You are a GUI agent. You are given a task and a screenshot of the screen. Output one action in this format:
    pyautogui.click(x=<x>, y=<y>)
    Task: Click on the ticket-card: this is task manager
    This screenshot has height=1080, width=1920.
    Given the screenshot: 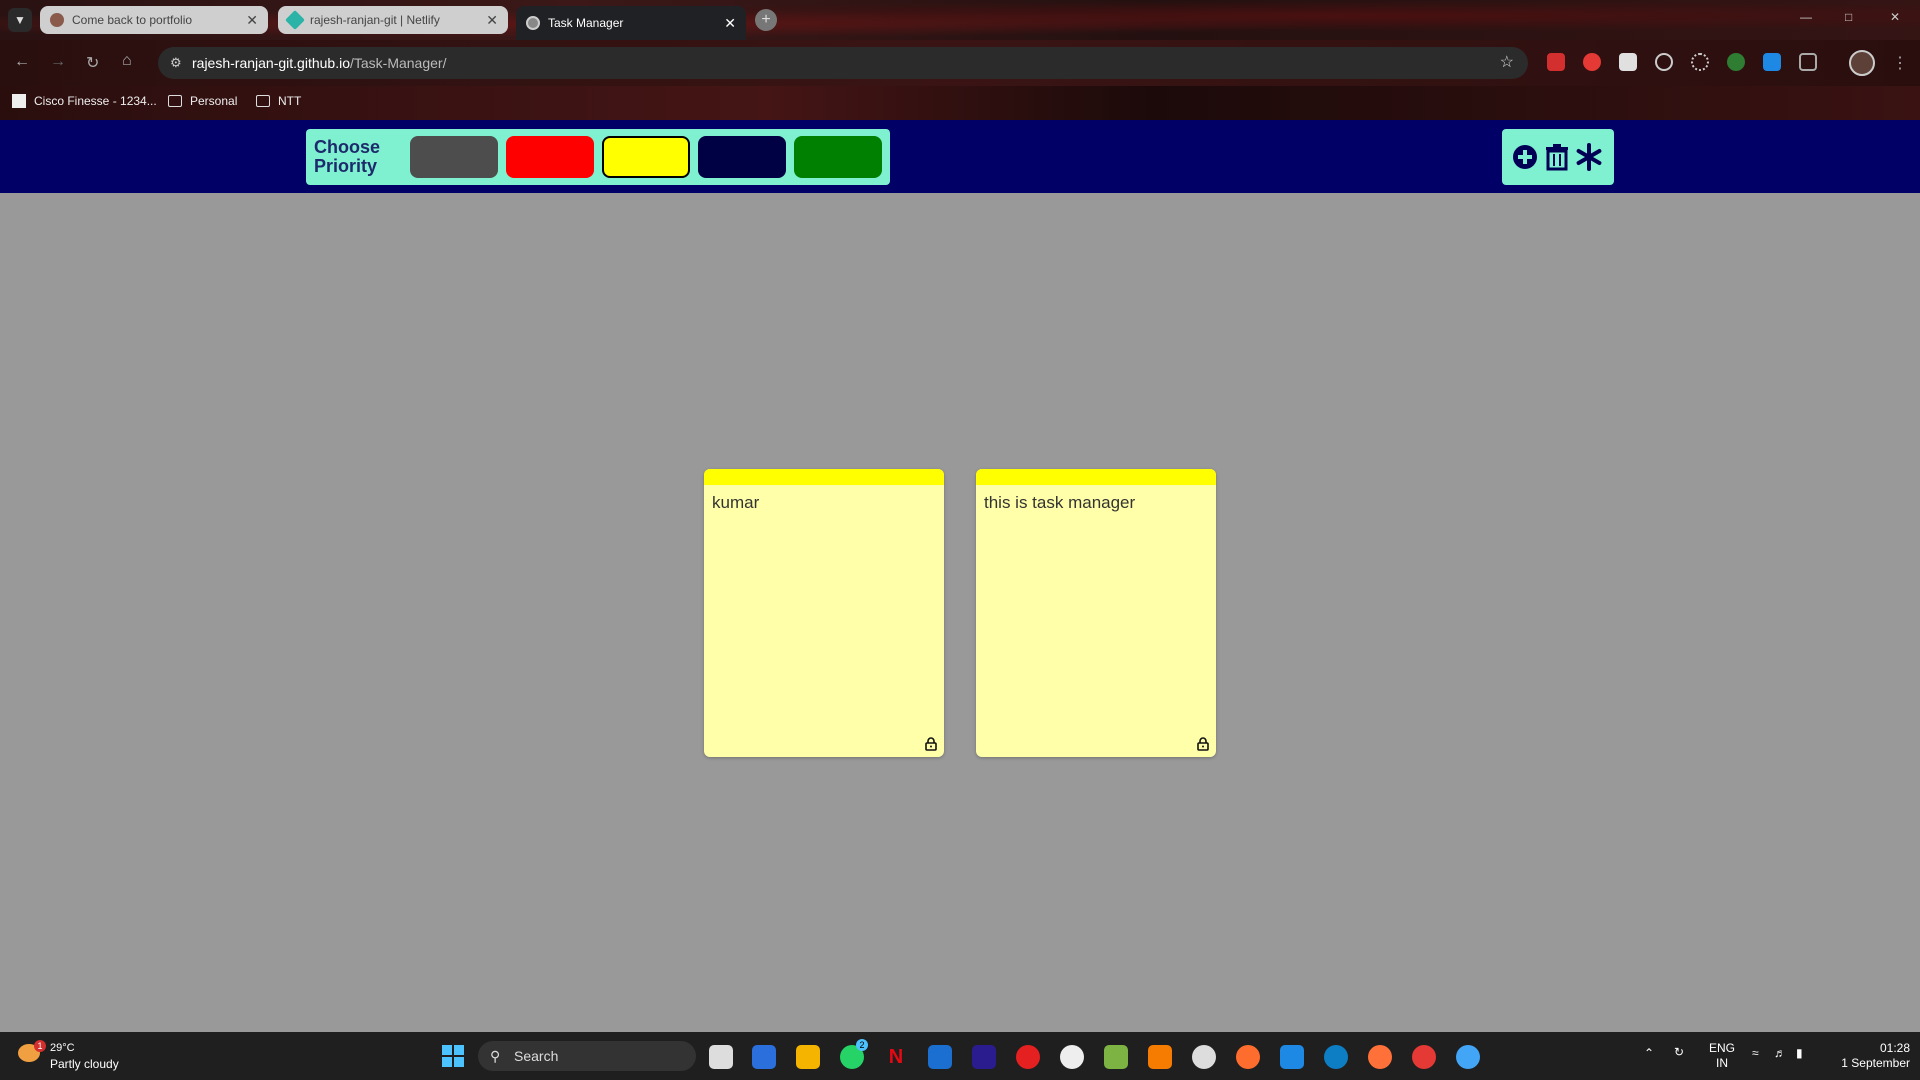 What is the action you would take?
    pyautogui.click(x=1096, y=613)
    